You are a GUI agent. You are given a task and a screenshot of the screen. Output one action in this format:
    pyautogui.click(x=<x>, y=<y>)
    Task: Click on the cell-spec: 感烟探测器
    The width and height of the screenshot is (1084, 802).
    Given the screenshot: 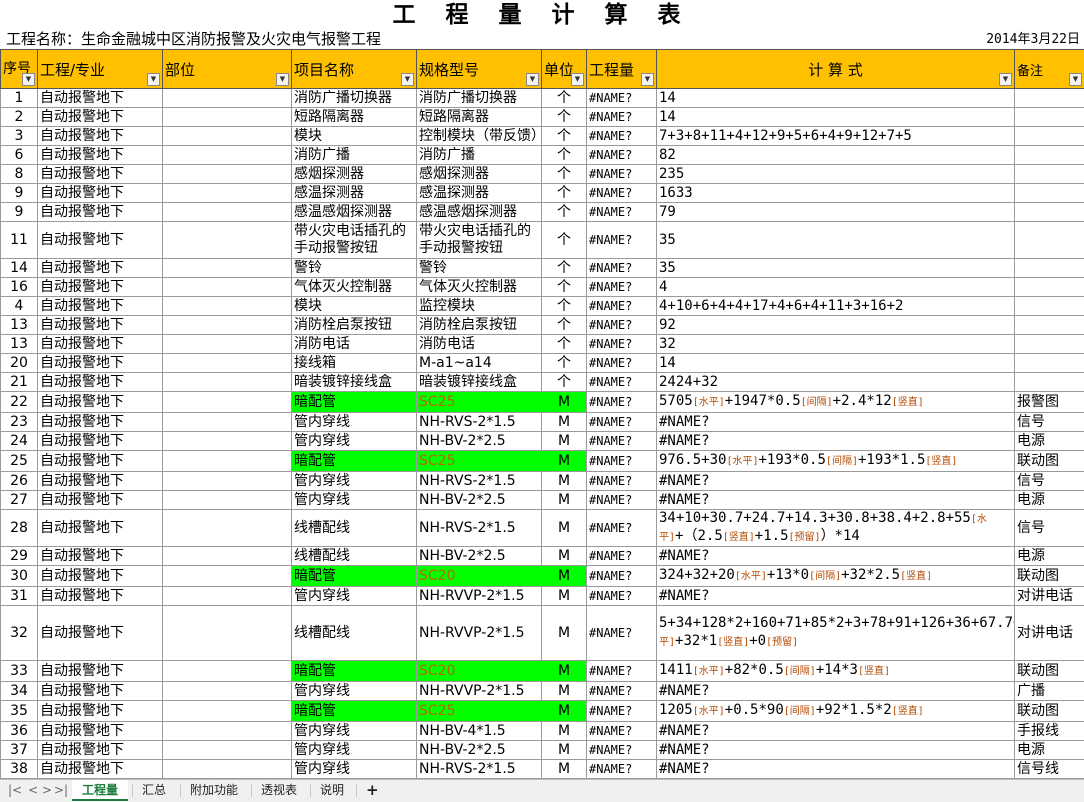 What is the action you would take?
    pyautogui.click(x=479, y=174)
    